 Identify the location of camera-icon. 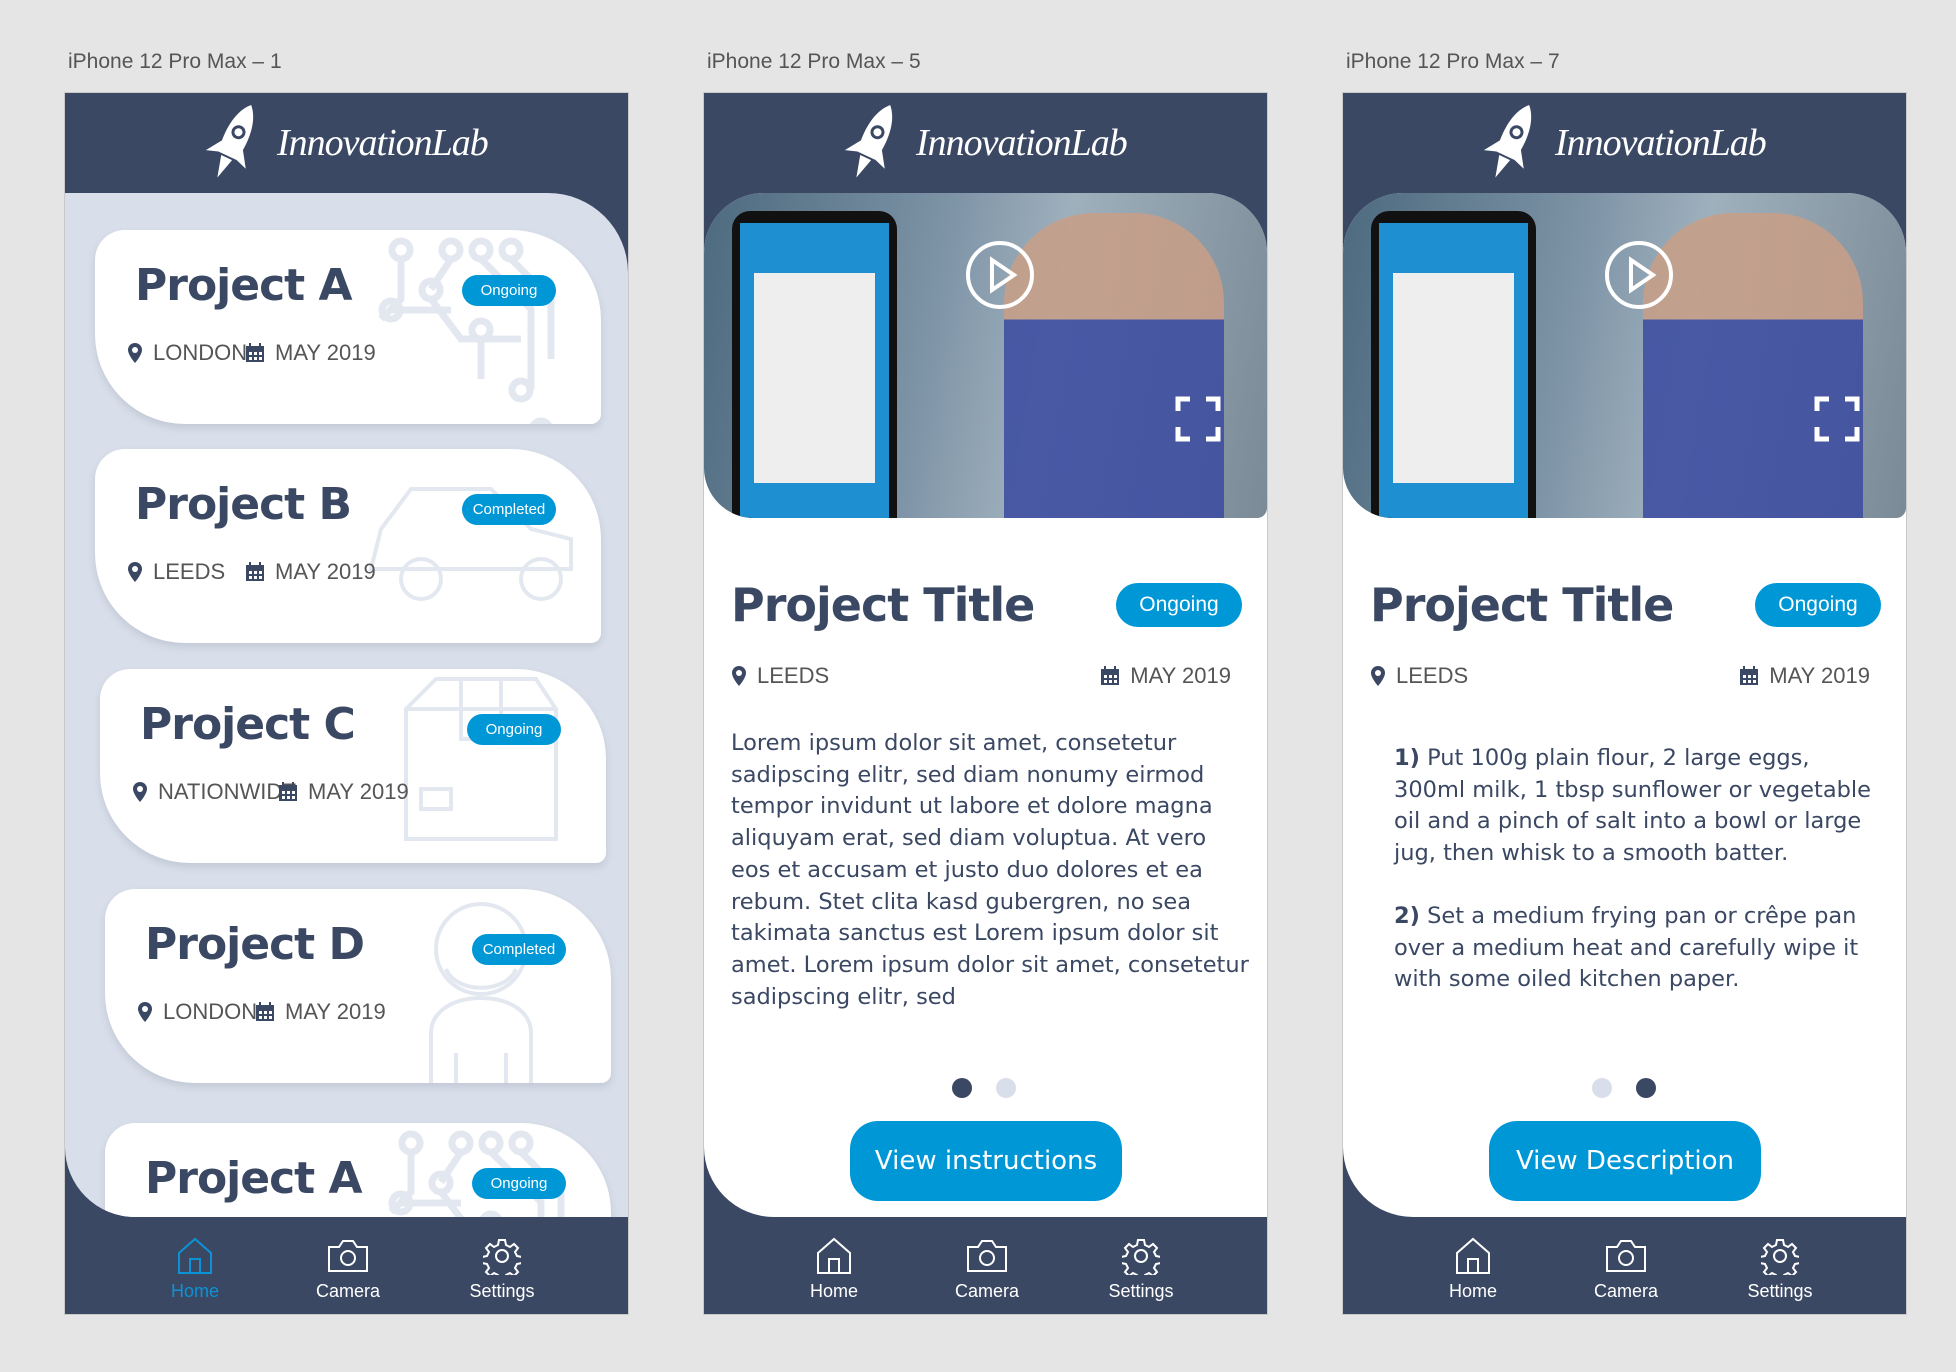
(1626, 1256).